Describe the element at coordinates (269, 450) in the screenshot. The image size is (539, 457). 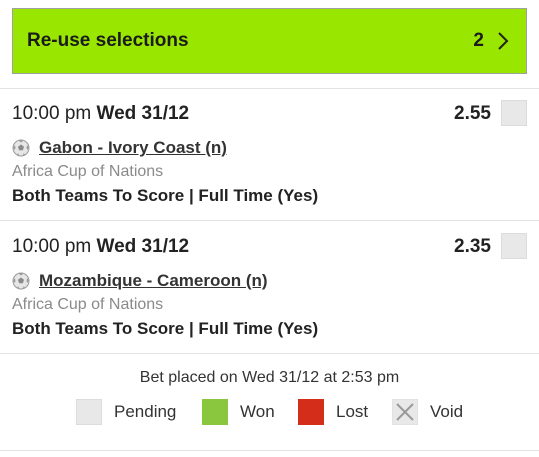
I see `divider` at that location.